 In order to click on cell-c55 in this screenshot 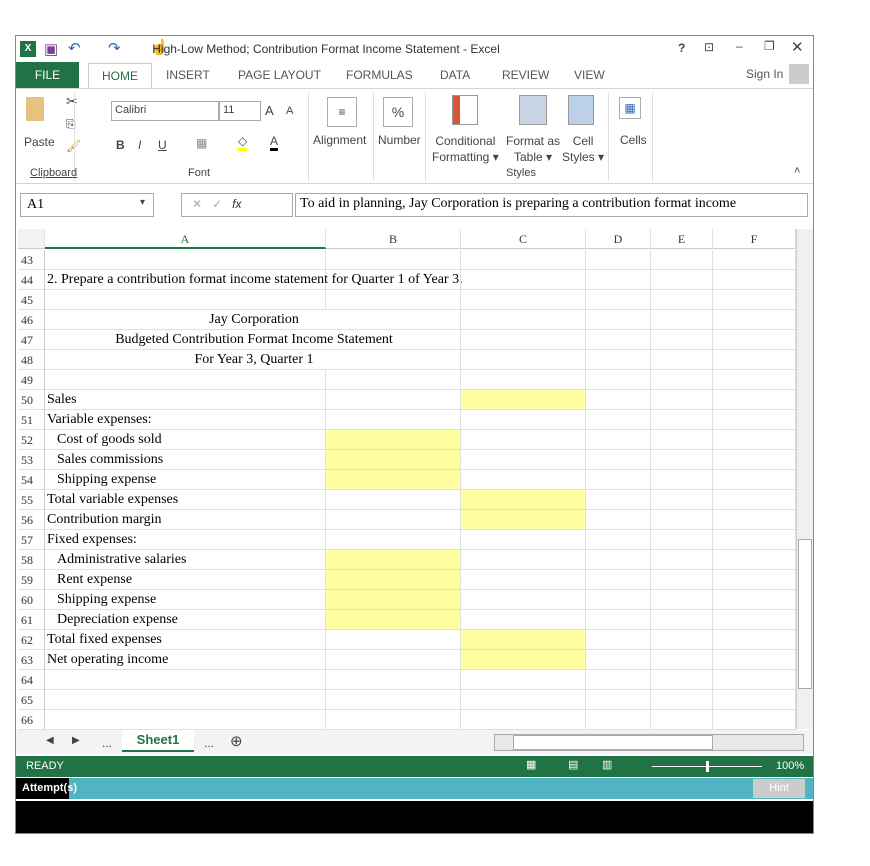, I will do `click(523, 500)`.